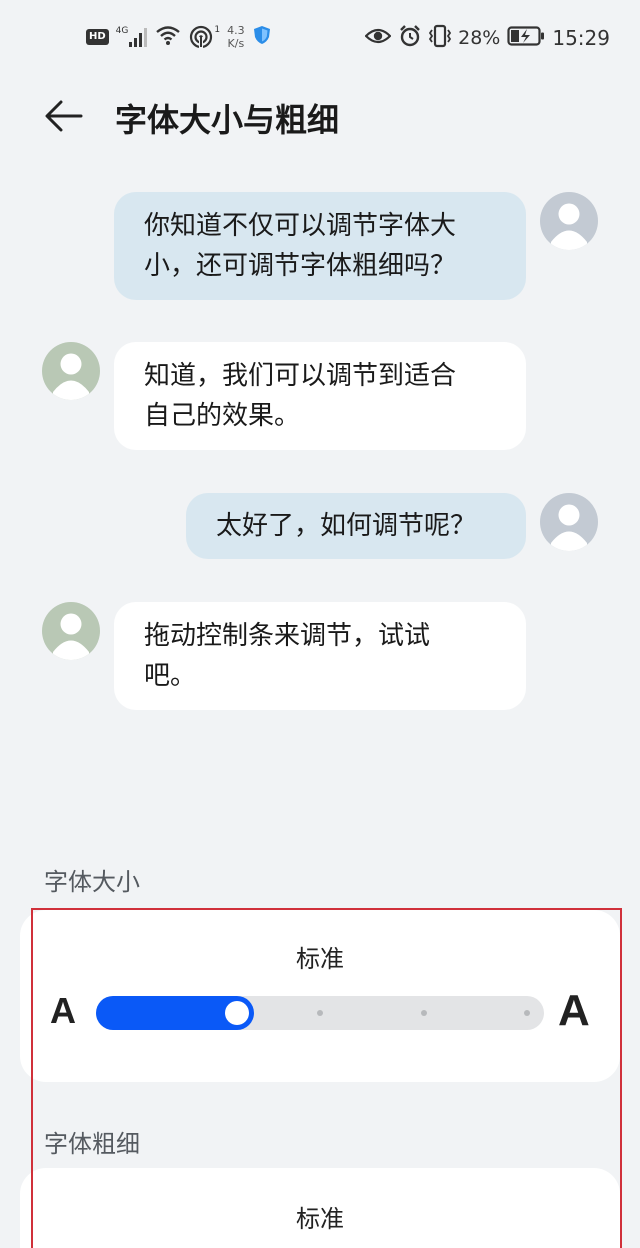  What do you see at coordinates (287, 636) in the screenshot?
I see `message-line: 拖动控制条来调节，试试` at bounding box center [287, 636].